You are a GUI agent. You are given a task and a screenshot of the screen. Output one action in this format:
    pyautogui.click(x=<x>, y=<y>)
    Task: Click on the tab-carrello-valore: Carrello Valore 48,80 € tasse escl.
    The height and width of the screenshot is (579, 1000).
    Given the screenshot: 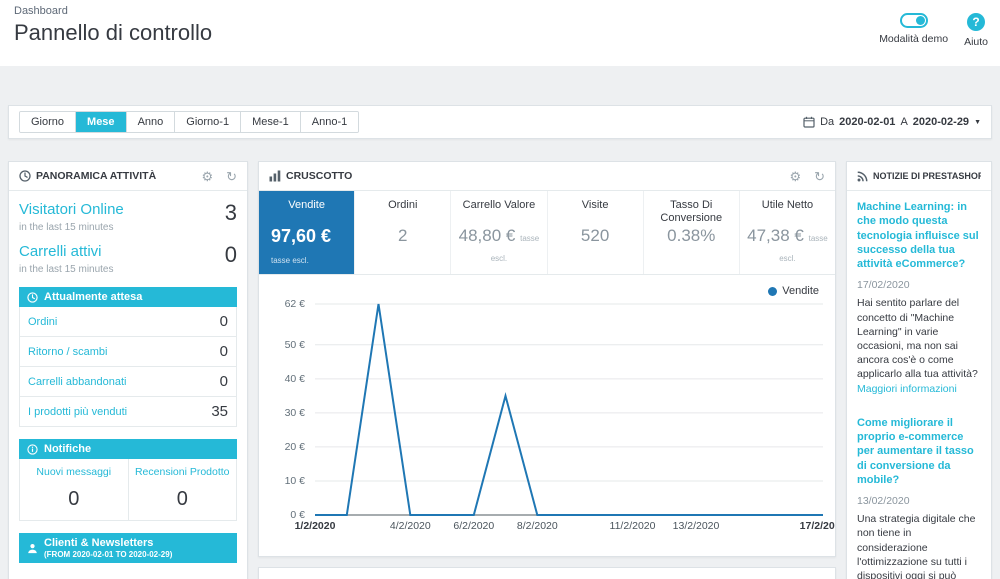 What is the action you would take?
    pyautogui.click(x=499, y=232)
    